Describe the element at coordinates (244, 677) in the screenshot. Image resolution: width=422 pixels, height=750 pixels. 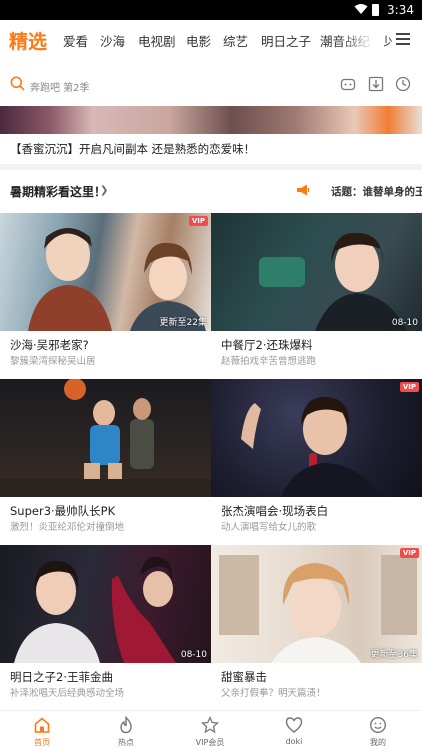
I see `card-title: 甜蜜暴击` at that location.